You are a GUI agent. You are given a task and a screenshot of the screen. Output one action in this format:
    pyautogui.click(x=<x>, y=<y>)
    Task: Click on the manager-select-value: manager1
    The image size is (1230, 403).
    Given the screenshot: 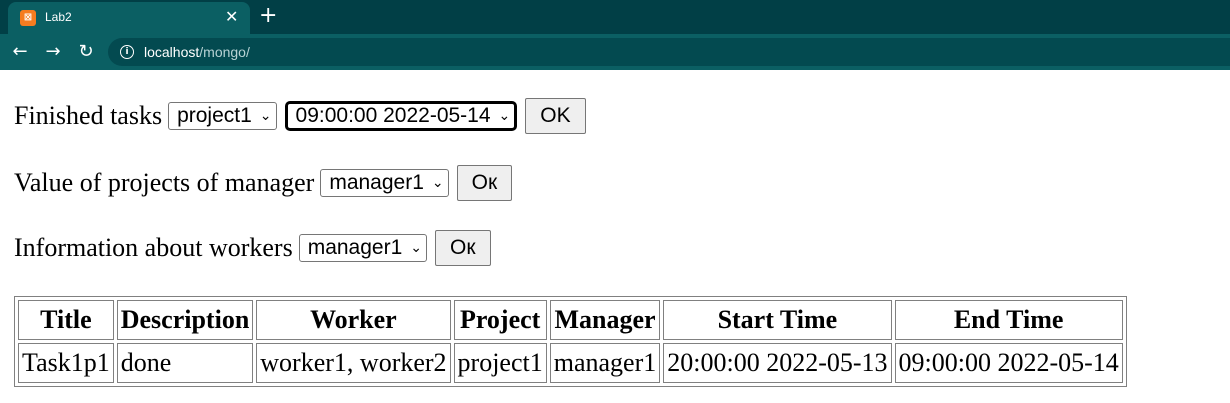 What is the action you would take?
    pyautogui.click(x=376, y=182)
    